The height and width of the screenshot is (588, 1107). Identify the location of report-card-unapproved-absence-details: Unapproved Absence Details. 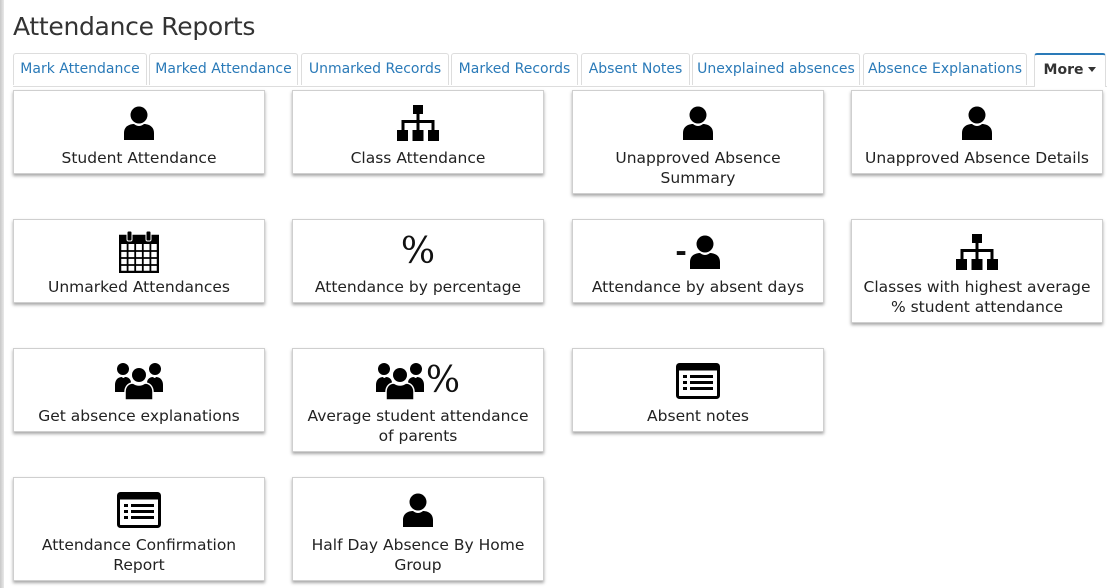
(977, 132).